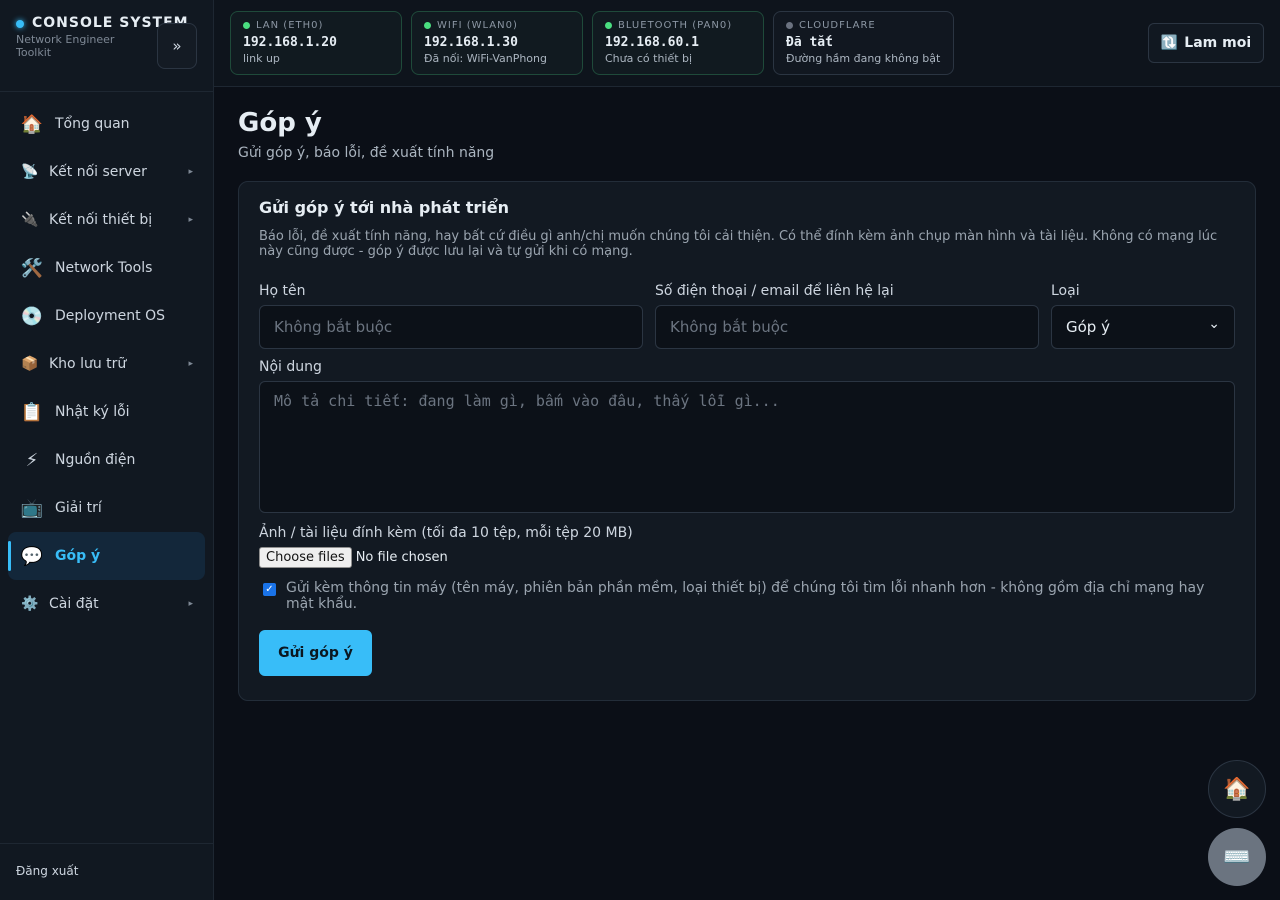 The height and width of the screenshot is (900, 1280). Describe the element at coordinates (30, 220) in the screenshot. I see `plug-icon: 🔌` at that location.